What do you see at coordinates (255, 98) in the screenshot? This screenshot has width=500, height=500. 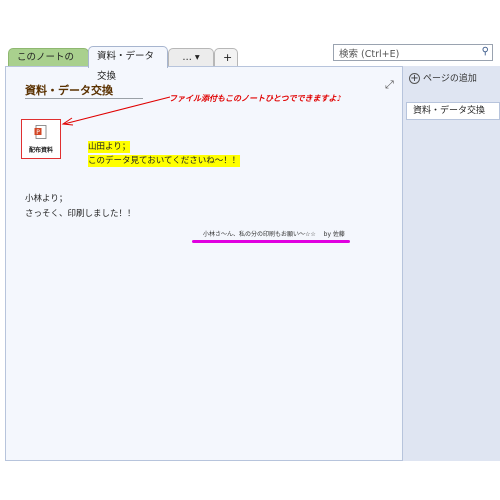 I see `annotation-text: ファイル添付もこのノートひとつでできますよ♪` at bounding box center [255, 98].